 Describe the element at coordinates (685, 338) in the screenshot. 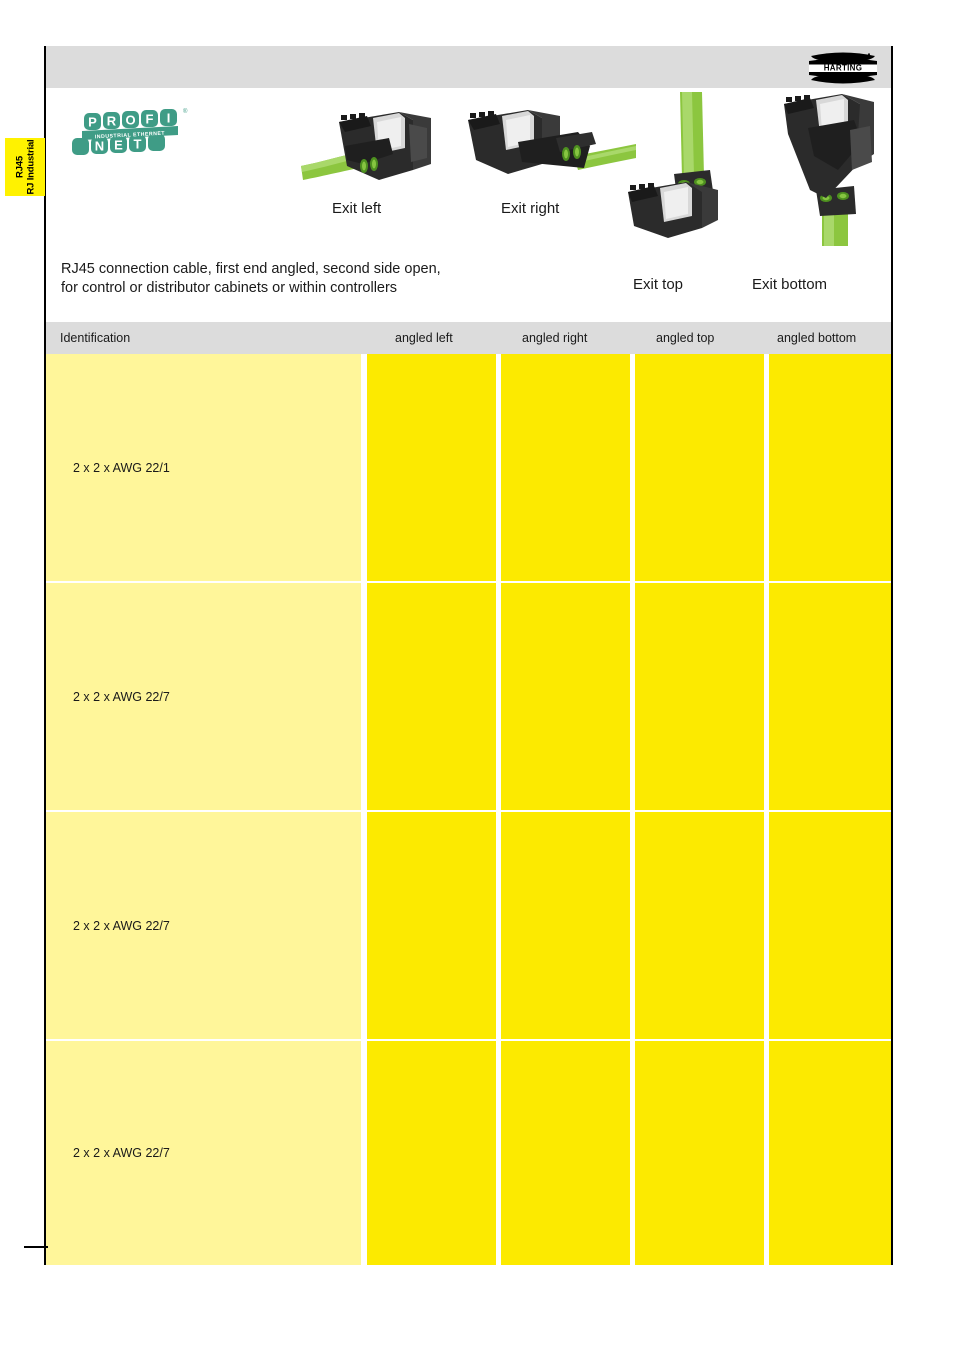

I see `column-header-angled-top: angled top` at that location.